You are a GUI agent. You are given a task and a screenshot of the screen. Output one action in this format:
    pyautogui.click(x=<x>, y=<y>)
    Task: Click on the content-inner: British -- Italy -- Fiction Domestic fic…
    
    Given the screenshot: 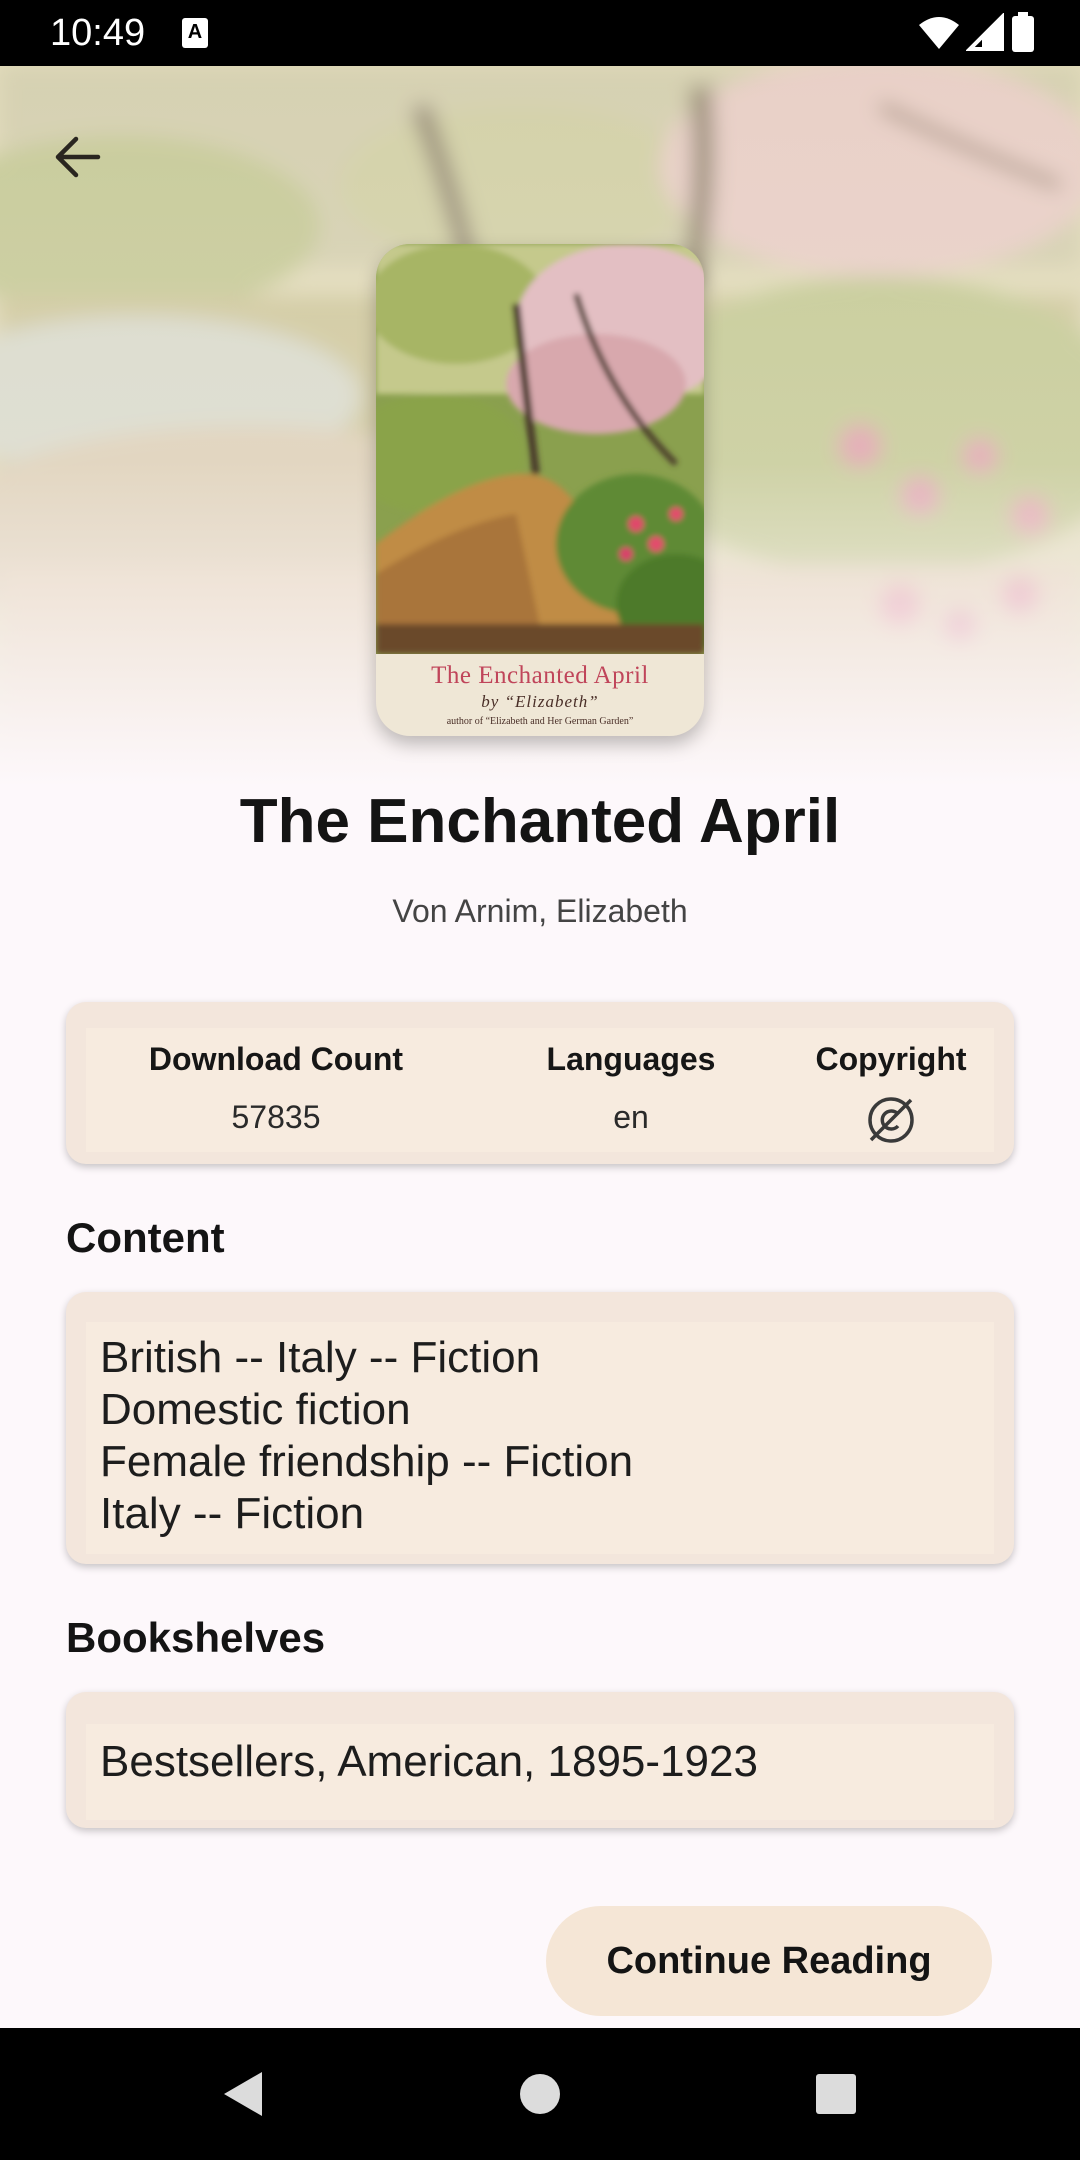 What is the action you would take?
    pyautogui.click(x=540, y=1438)
    